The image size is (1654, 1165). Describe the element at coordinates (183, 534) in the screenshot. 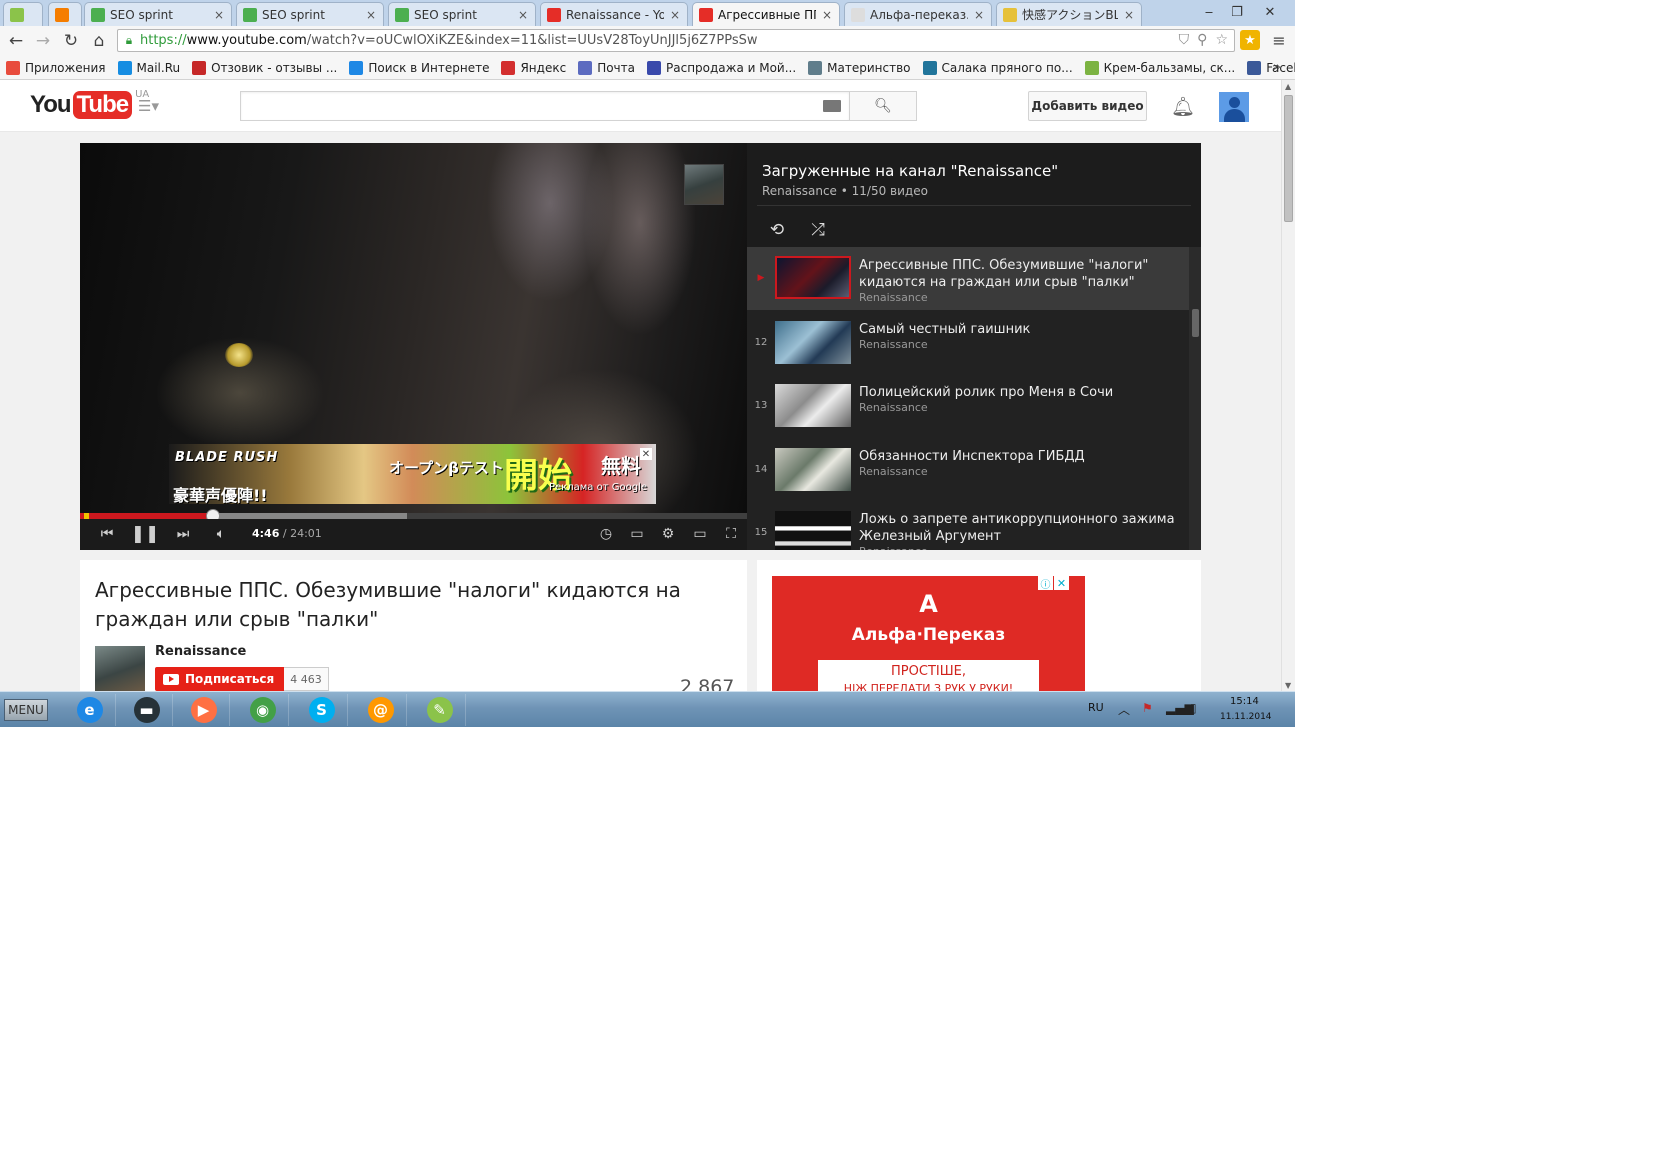

I see `next-icon: ⏭︎` at that location.